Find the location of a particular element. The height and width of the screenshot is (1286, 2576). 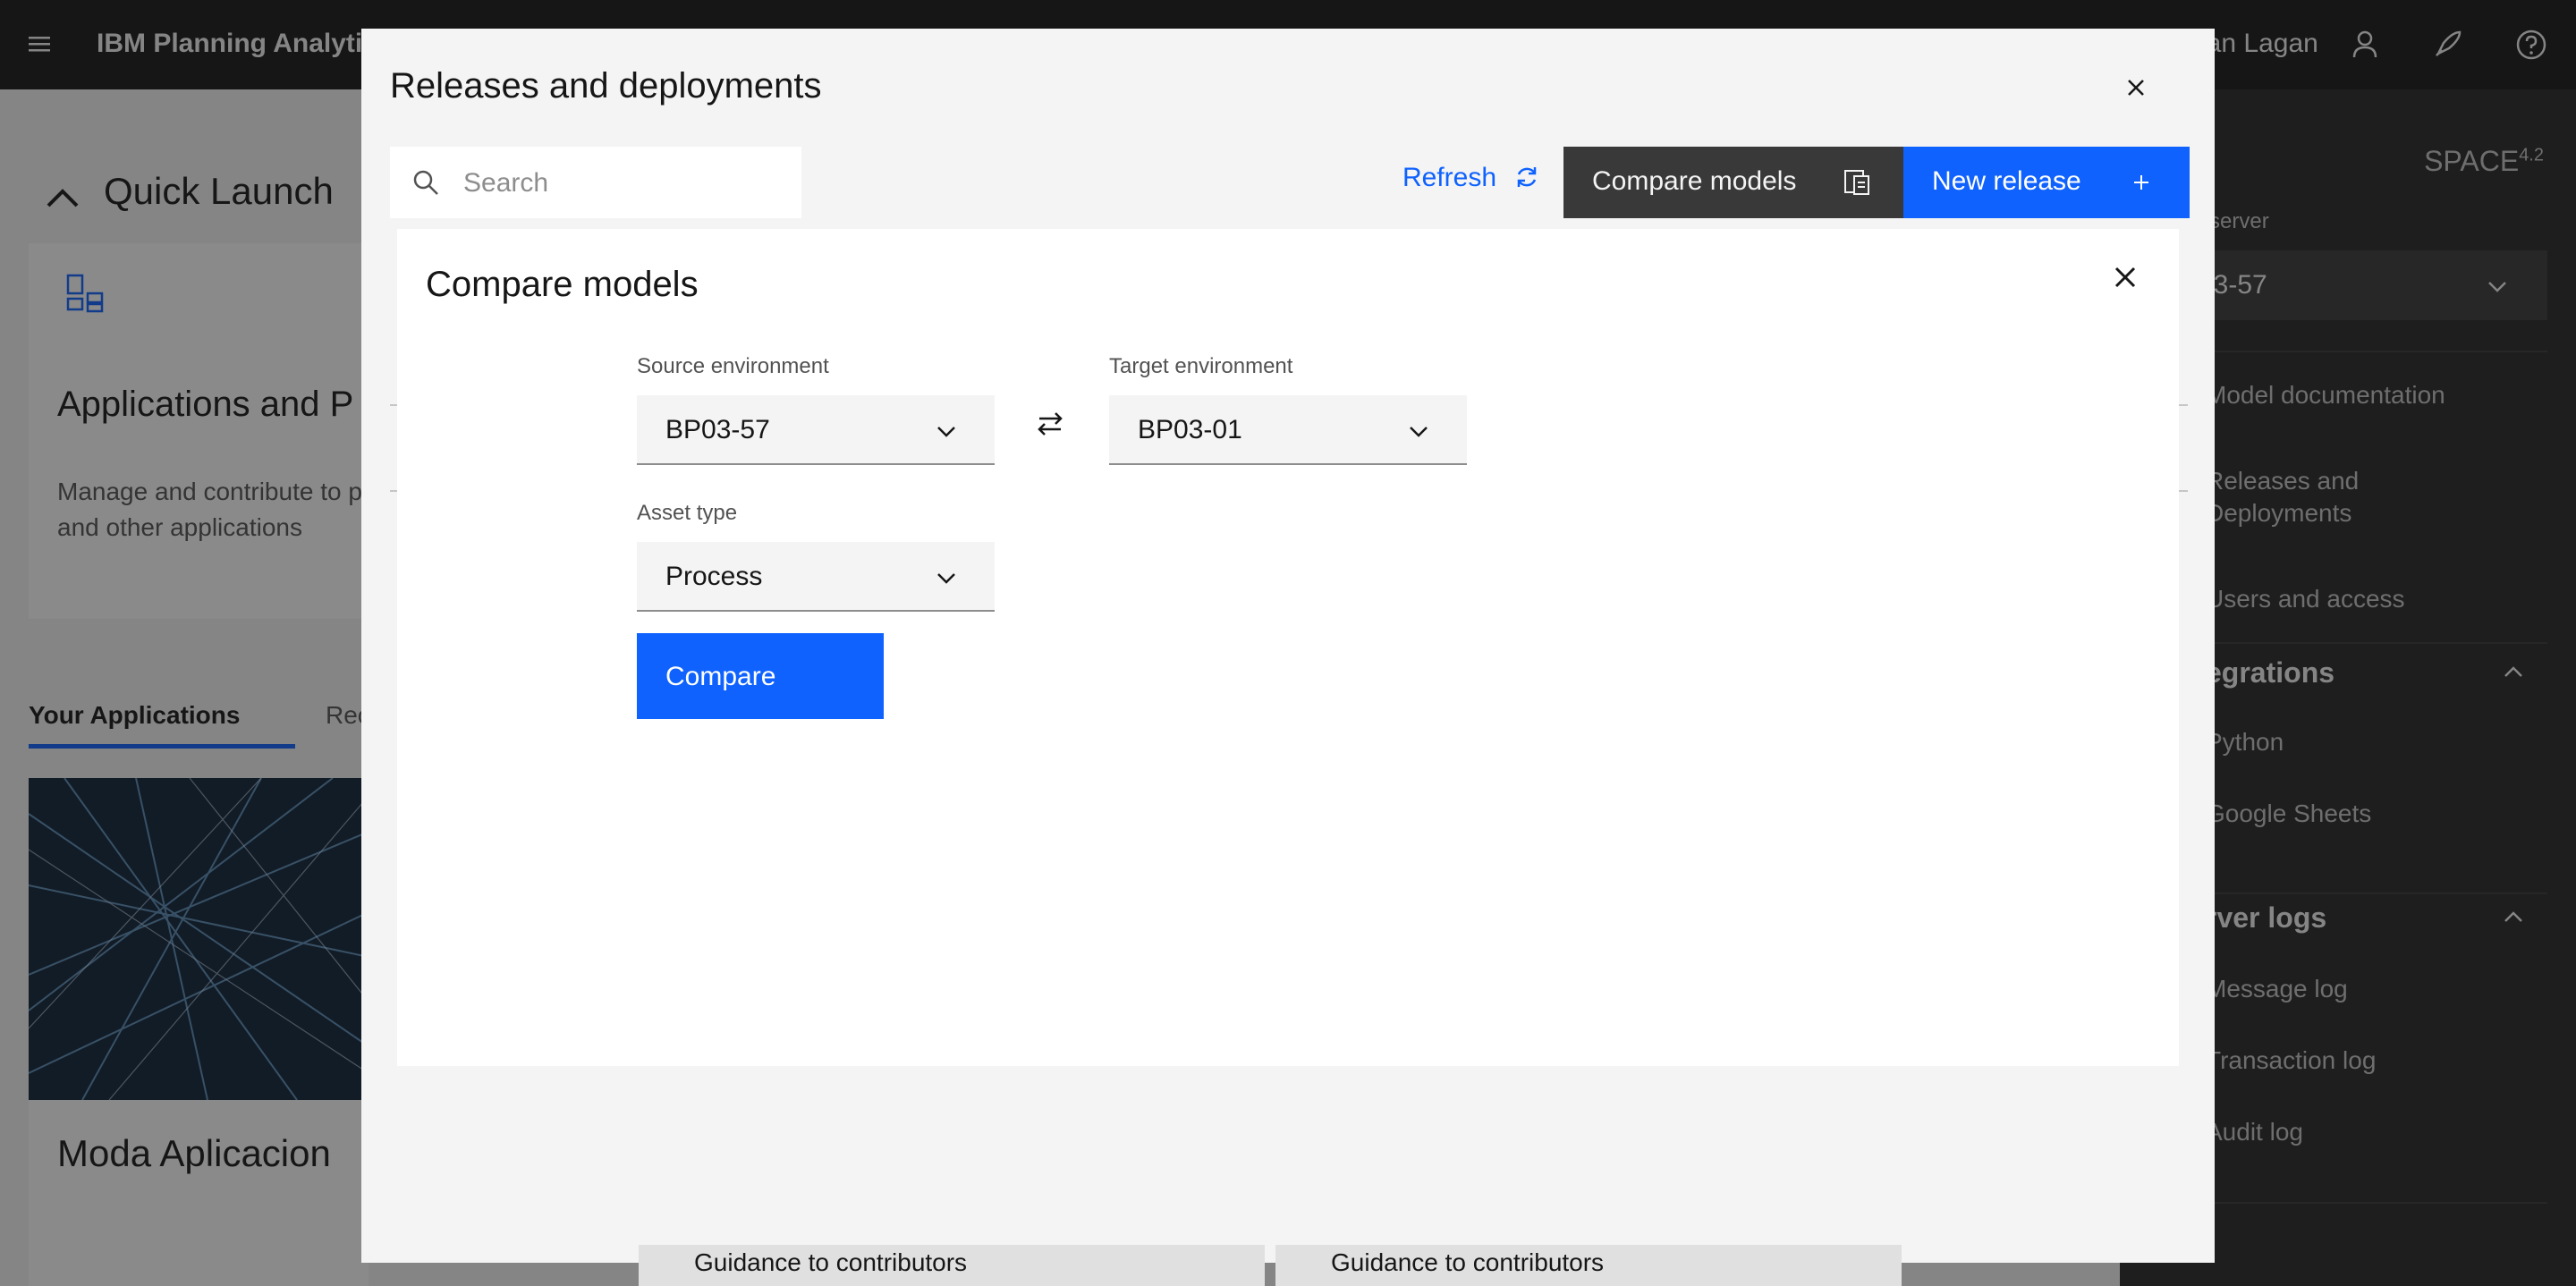

asset-type-value: Process is located at coordinates (714, 576).